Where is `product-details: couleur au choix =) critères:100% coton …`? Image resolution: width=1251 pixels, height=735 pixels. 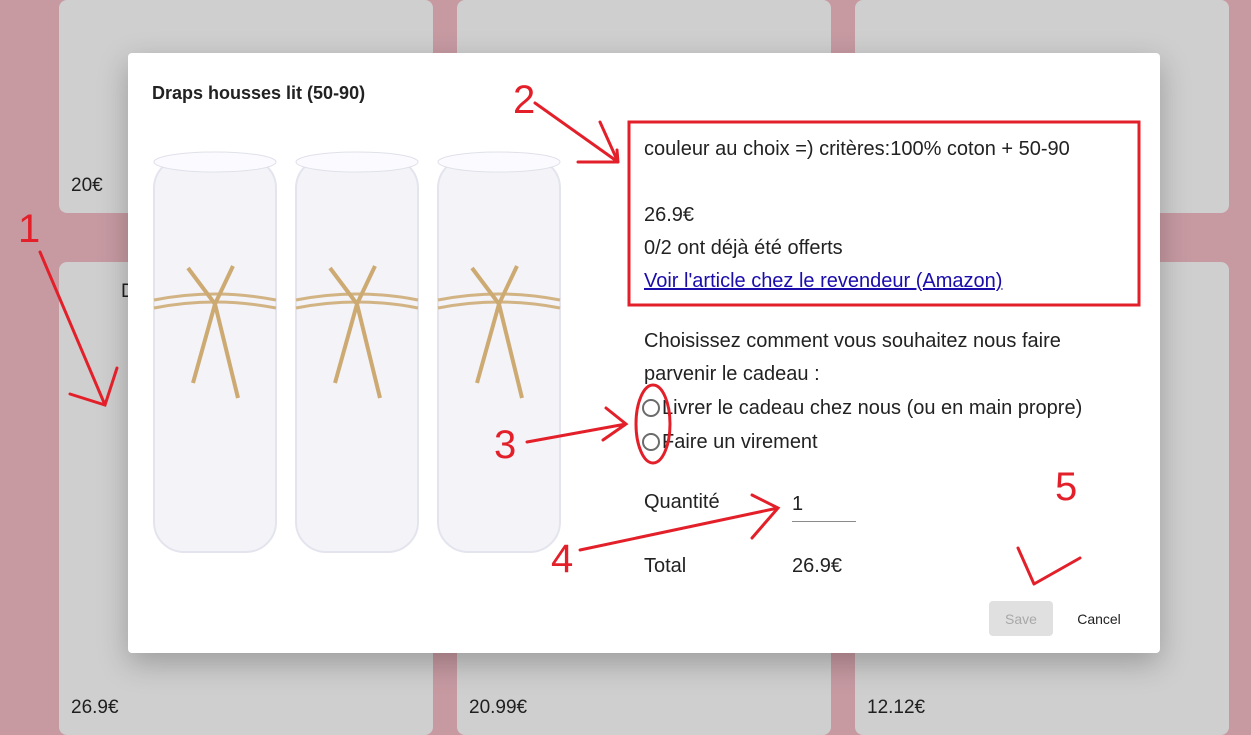 product-details: couleur au choix =) critères:100% coton … is located at coordinates (894, 215).